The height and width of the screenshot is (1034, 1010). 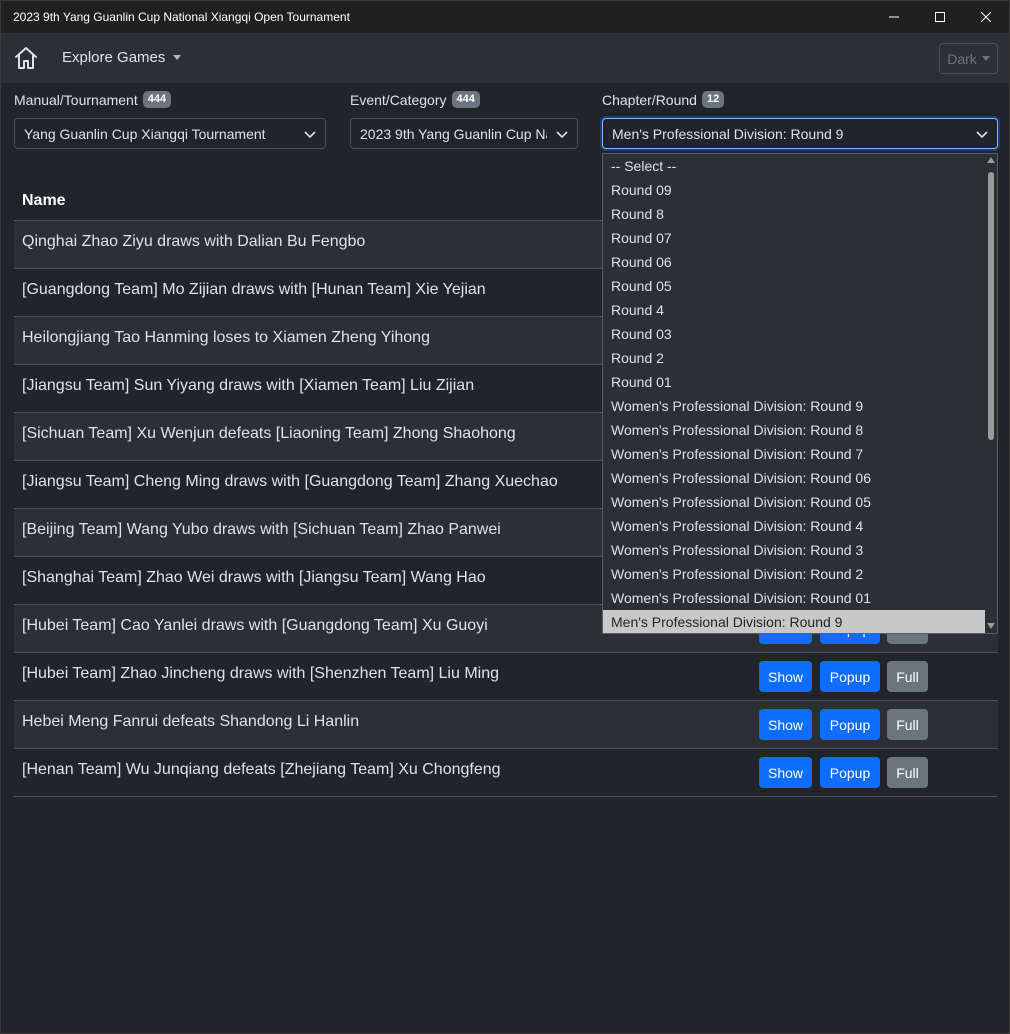 I want to click on close-icon, so click(x=986, y=17).